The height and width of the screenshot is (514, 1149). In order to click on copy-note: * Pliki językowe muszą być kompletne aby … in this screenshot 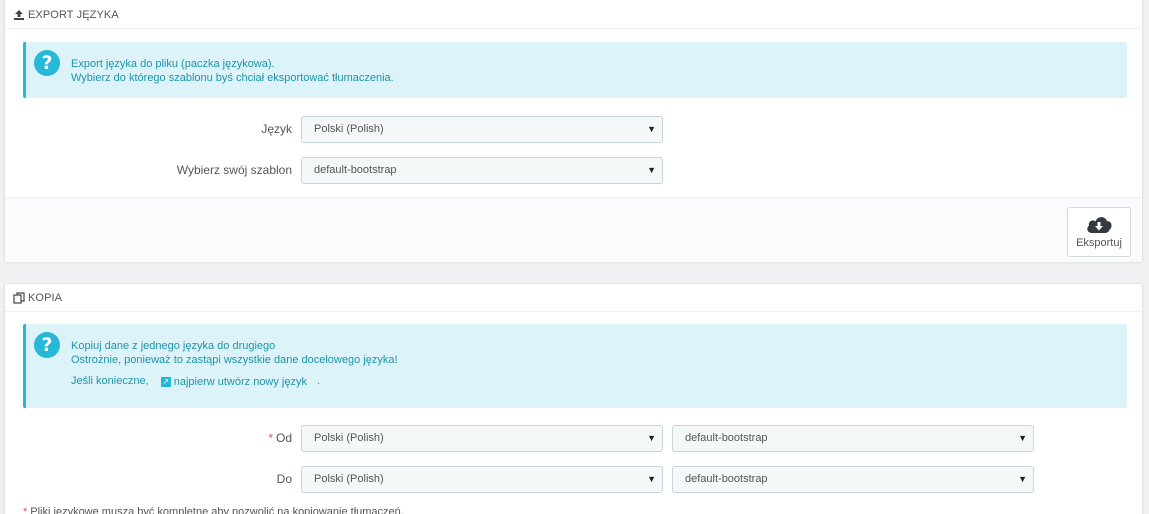, I will do `click(213, 510)`.